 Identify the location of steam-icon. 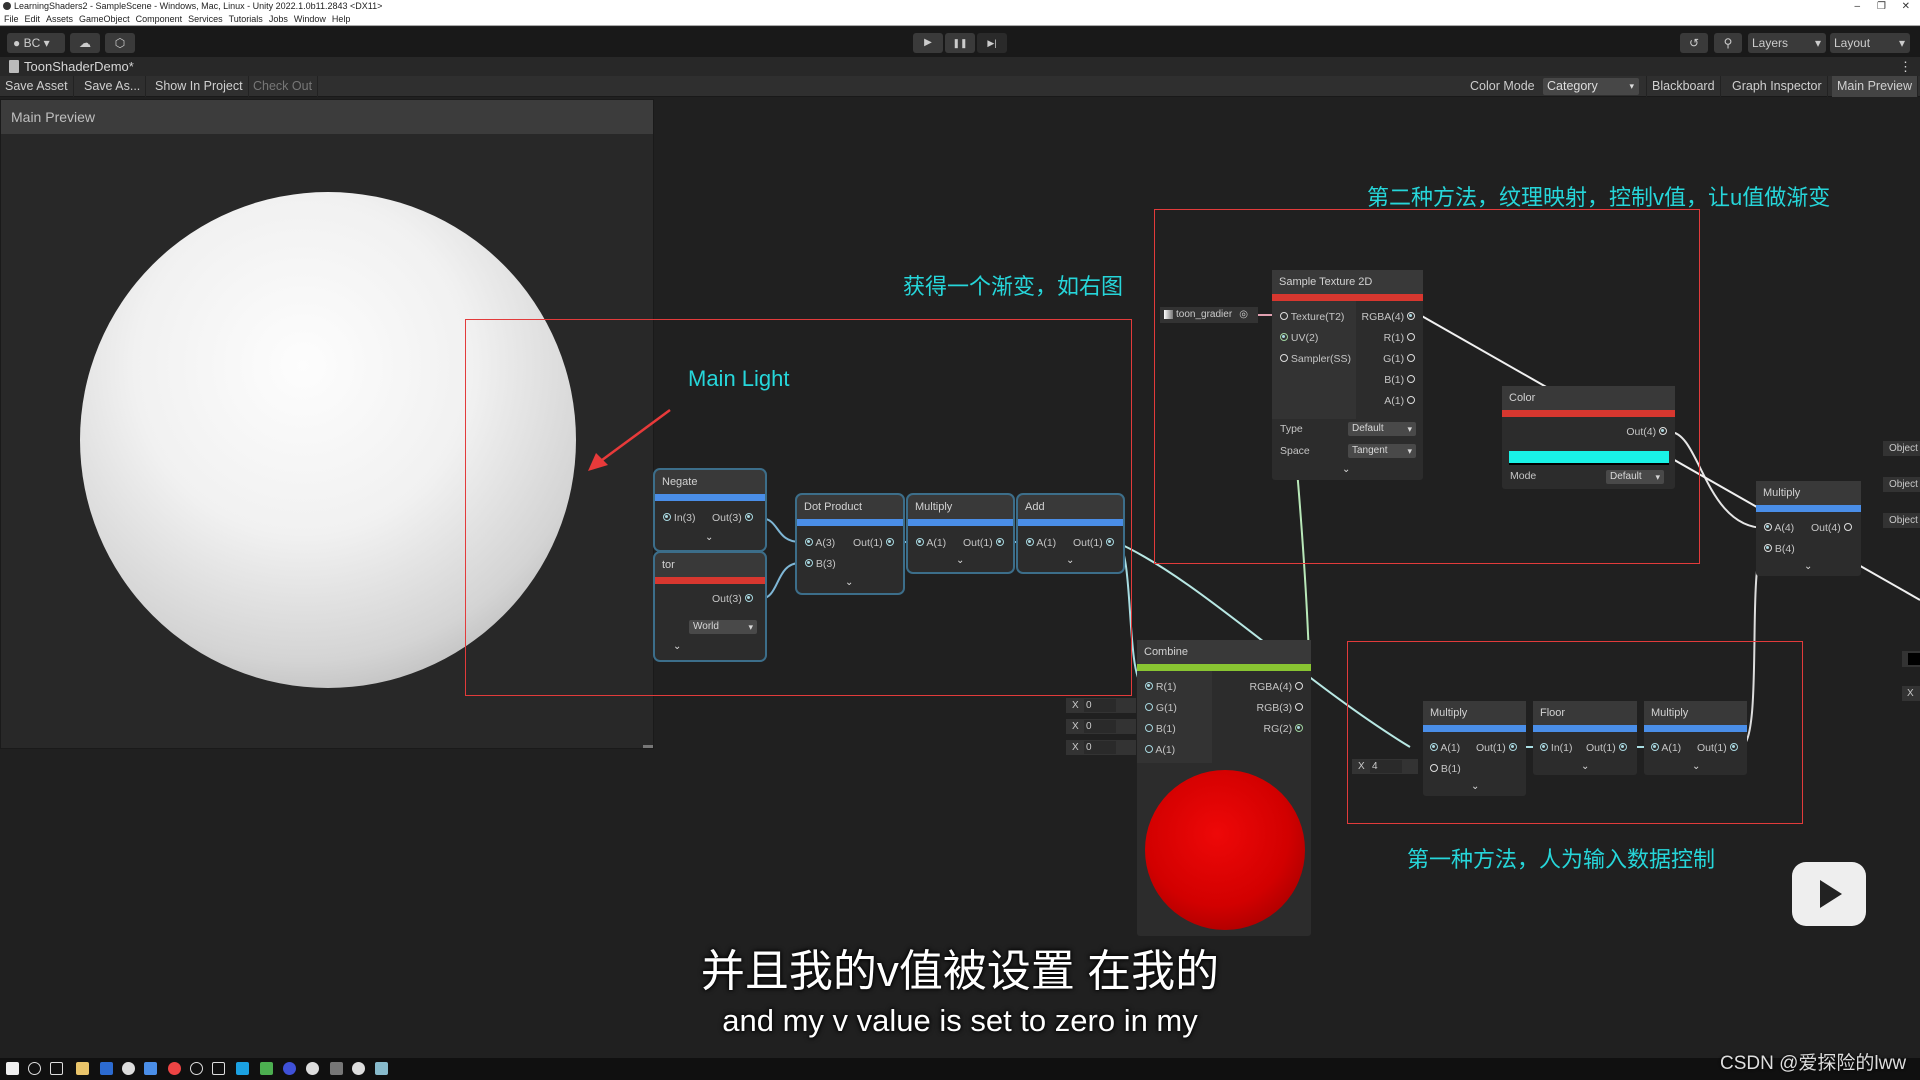
(150, 1068).